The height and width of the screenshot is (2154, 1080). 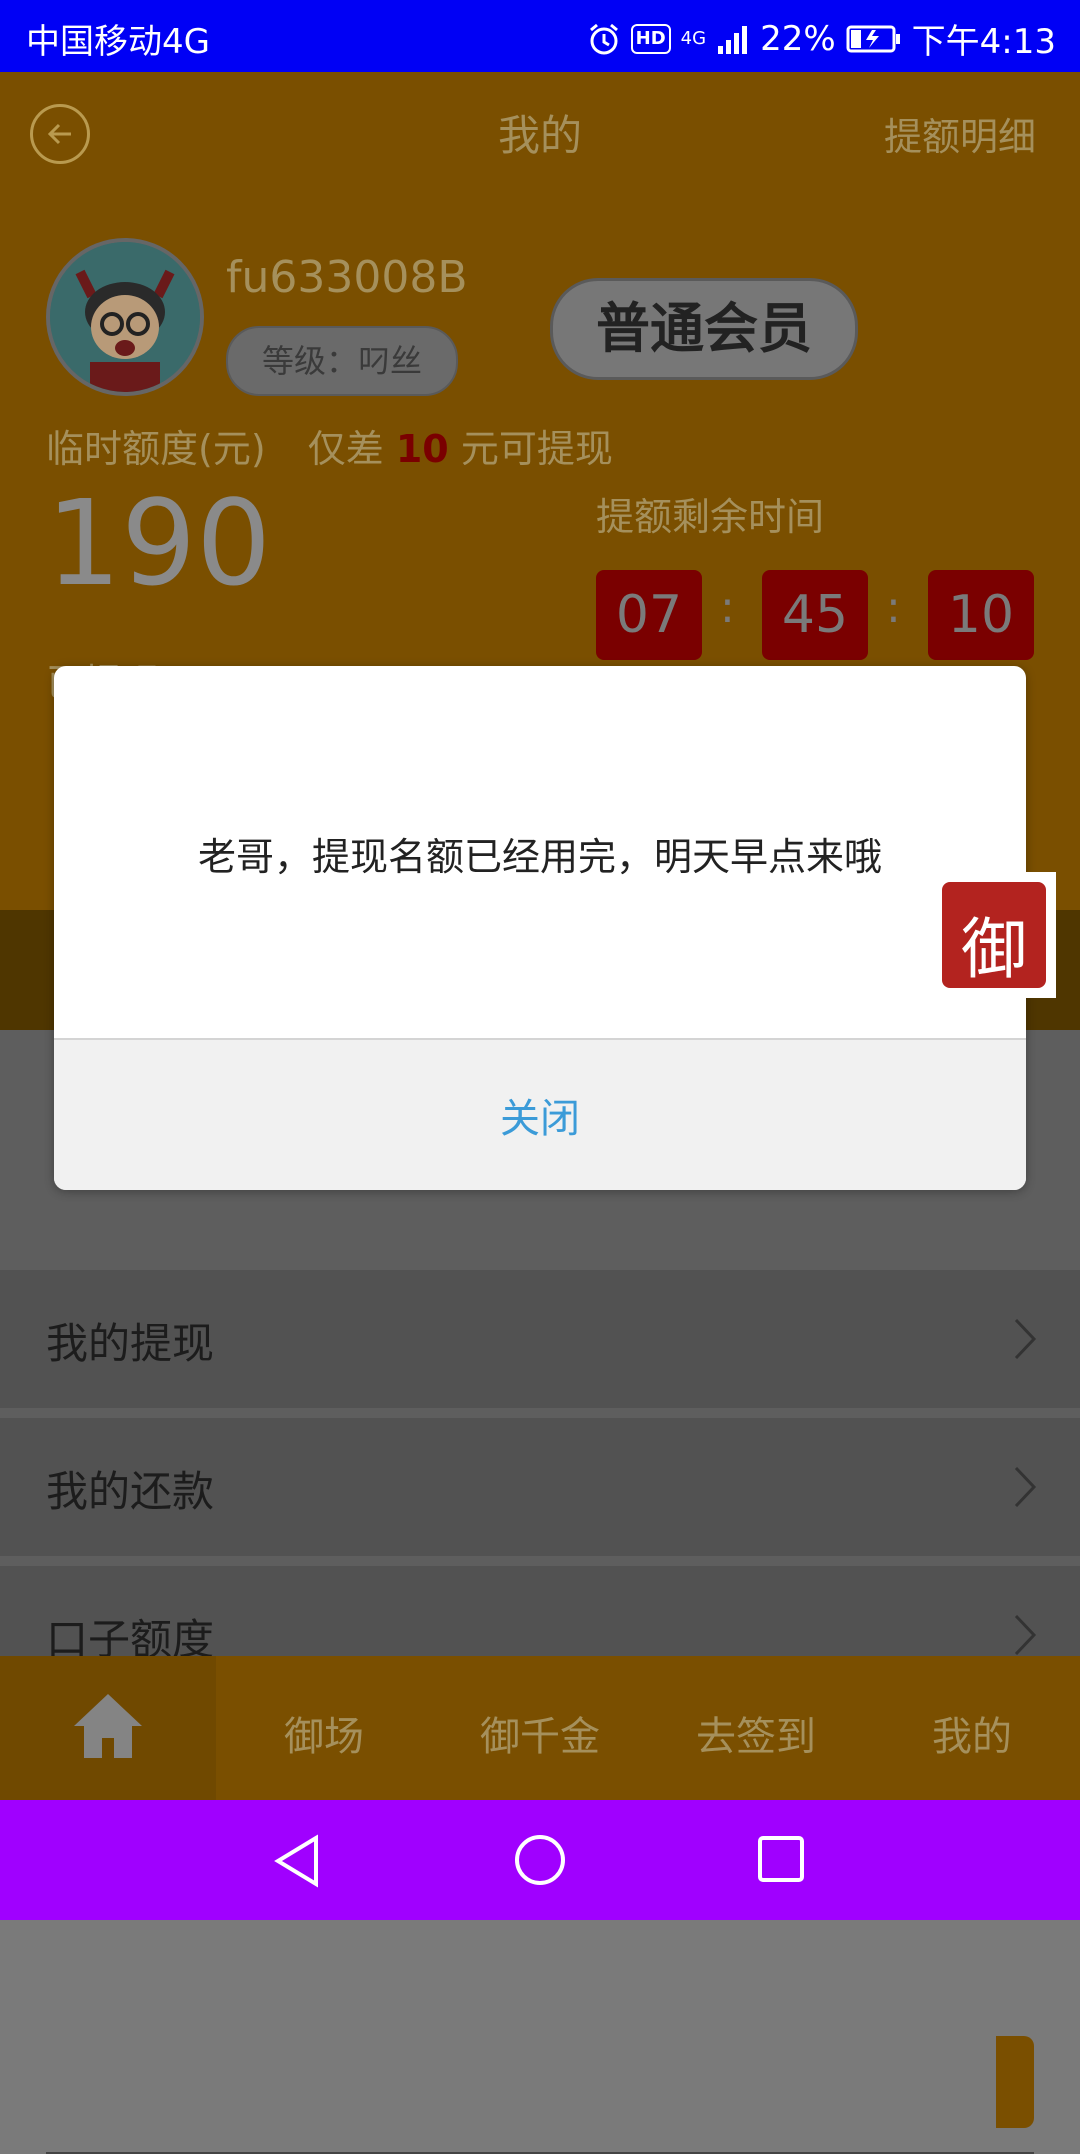 What do you see at coordinates (118, 42) in the screenshot?
I see `carrier-label: 中国移动4G` at bounding box center [118, 42].